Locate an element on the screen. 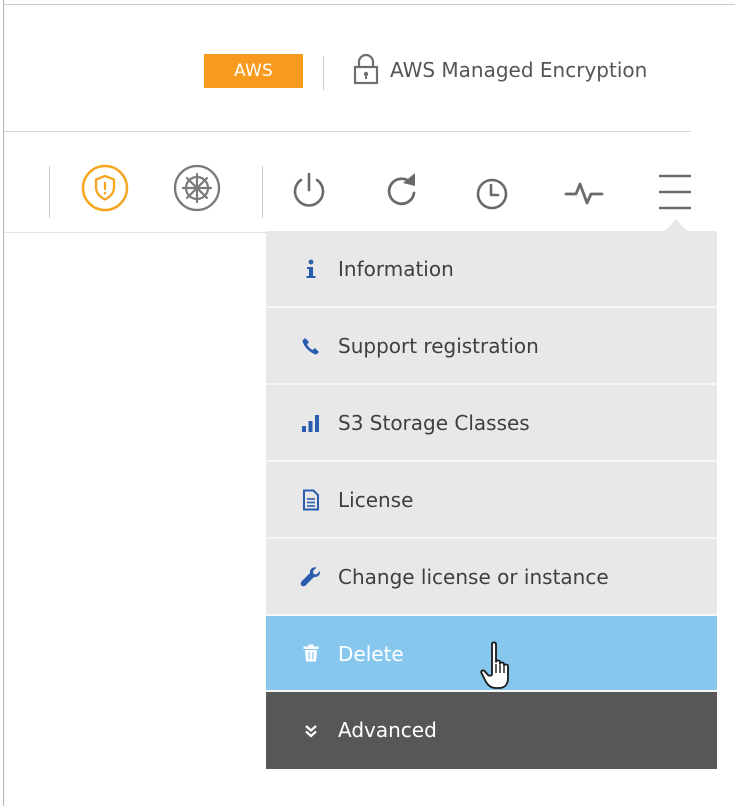 The height and width of the screenshot is (806, 735). power-icon is located at coordinates (309, 190).